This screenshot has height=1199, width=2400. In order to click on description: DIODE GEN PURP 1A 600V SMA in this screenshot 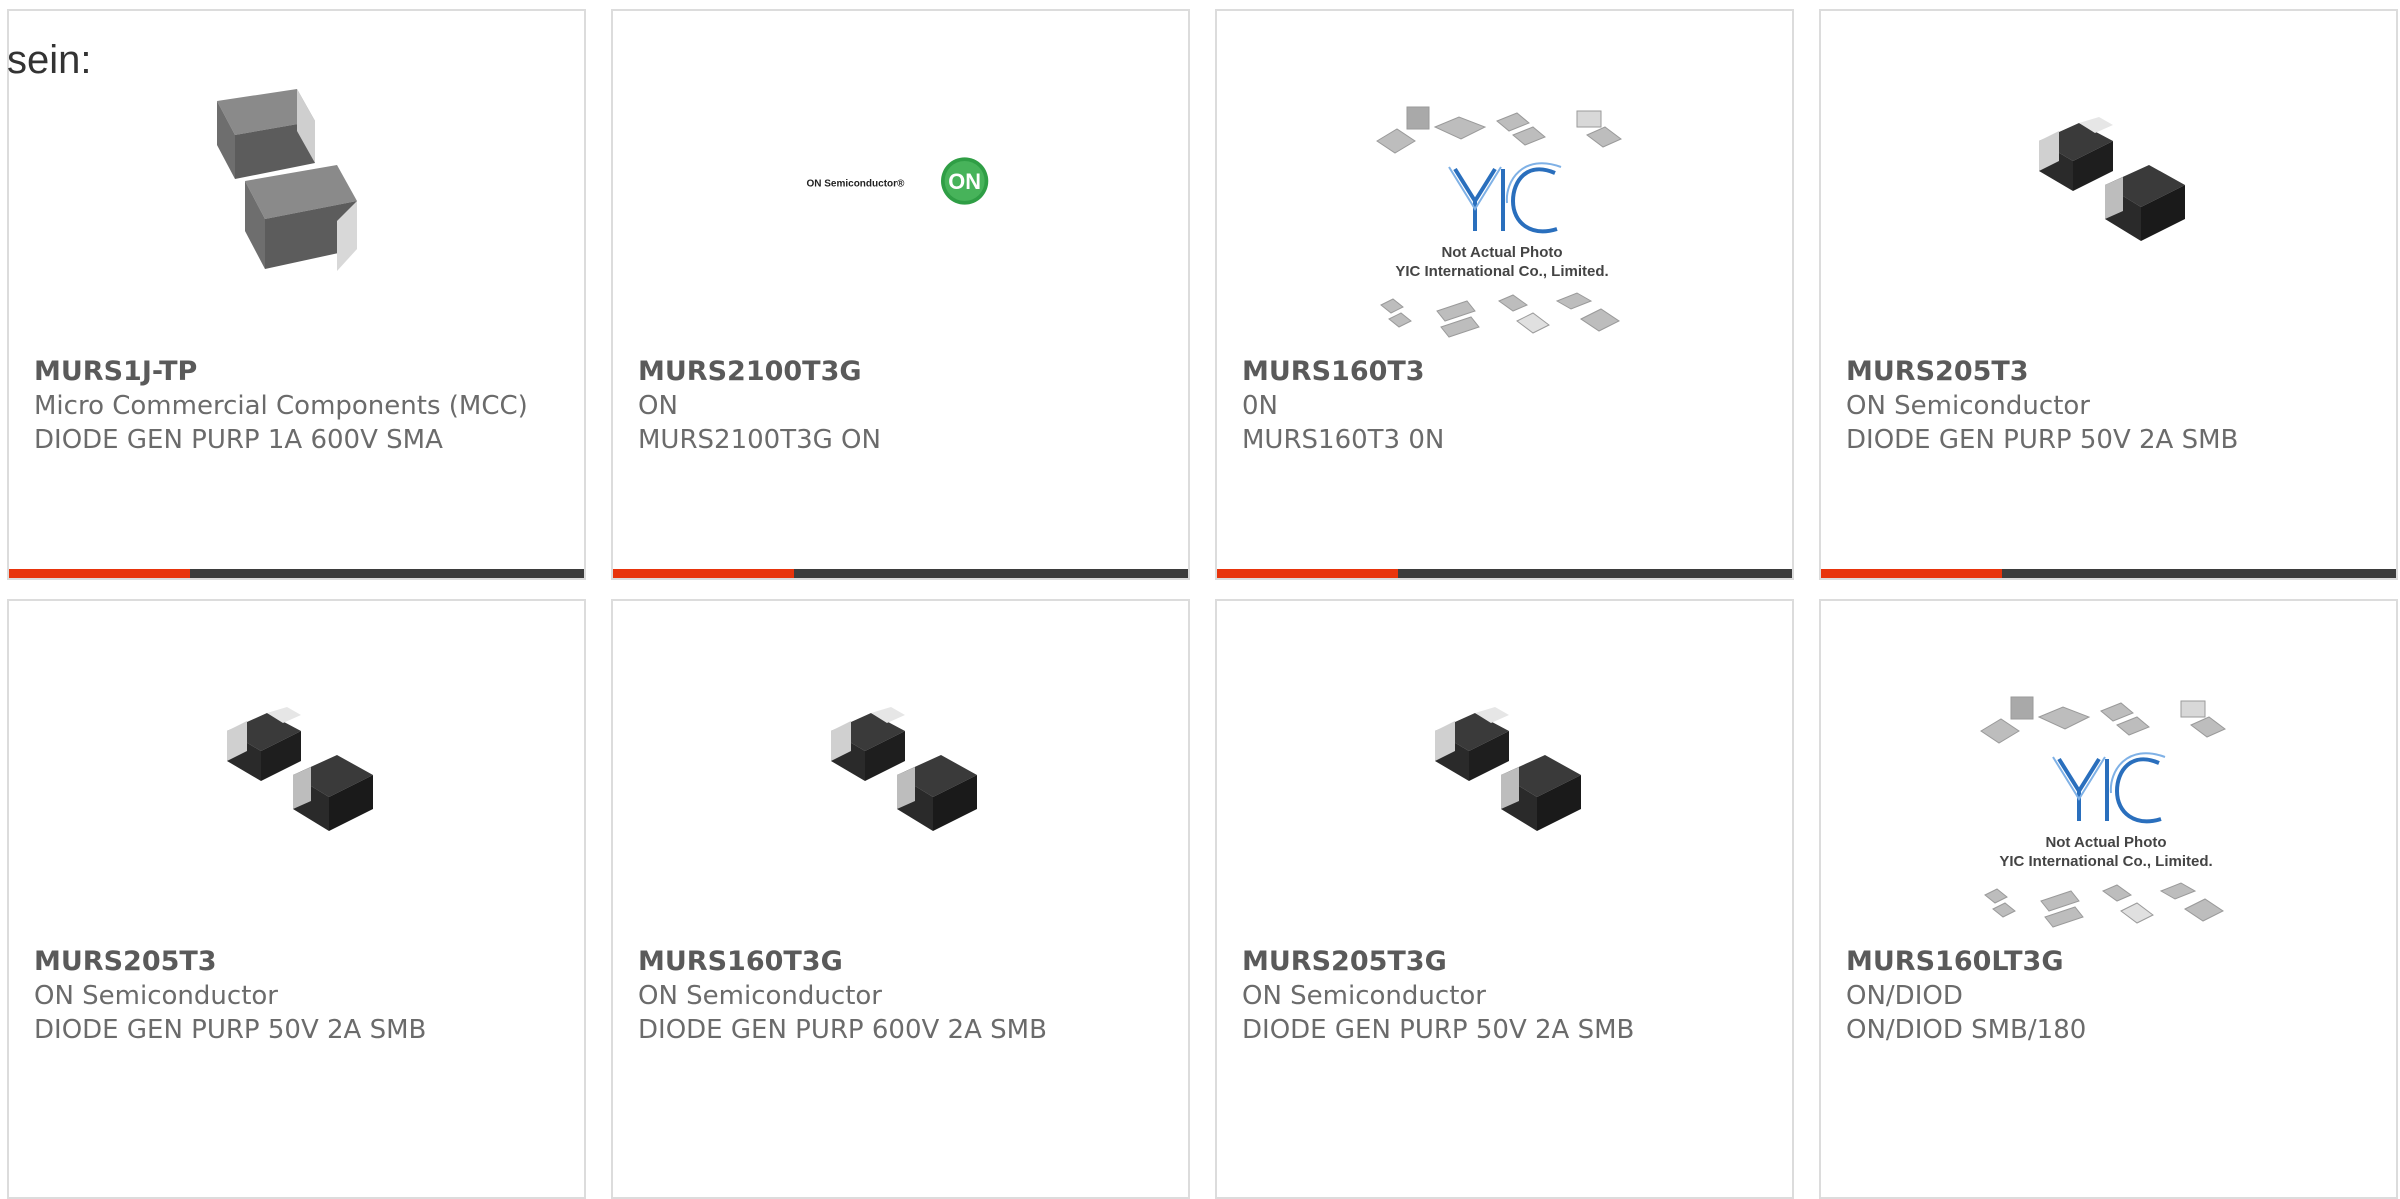, I will do `click(238, 440)`.